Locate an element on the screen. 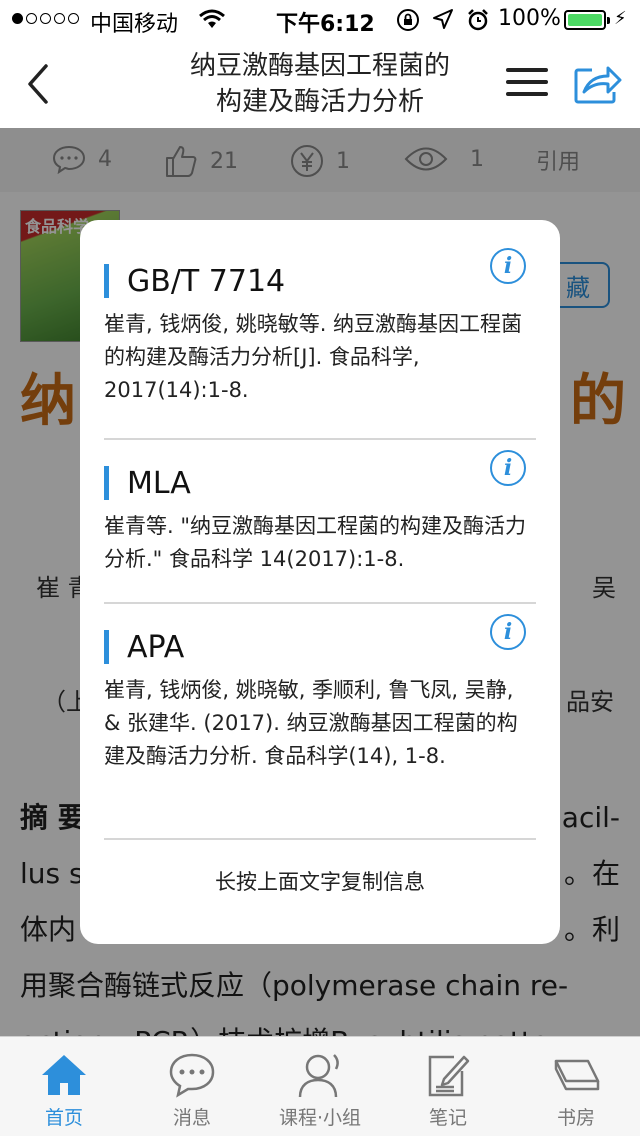 The width and height of the screenshot is (640, 1136). tab-messages: 消息 is located at coordinates (192, 1086).